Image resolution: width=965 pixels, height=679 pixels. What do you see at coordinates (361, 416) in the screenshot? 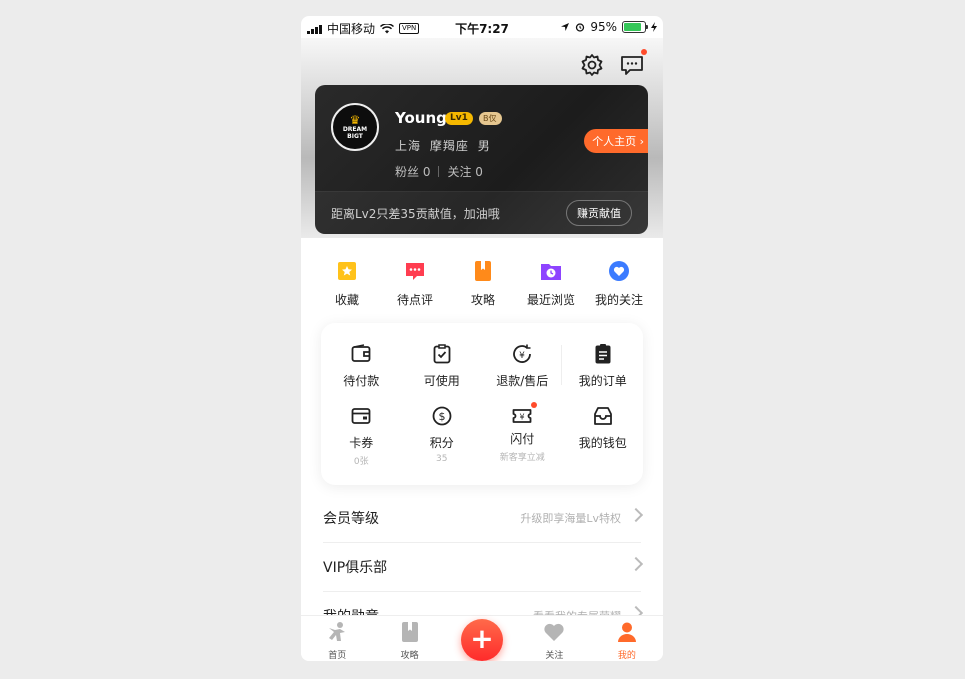
I see `coupon-card-icon` at bounding box center [361, 416].